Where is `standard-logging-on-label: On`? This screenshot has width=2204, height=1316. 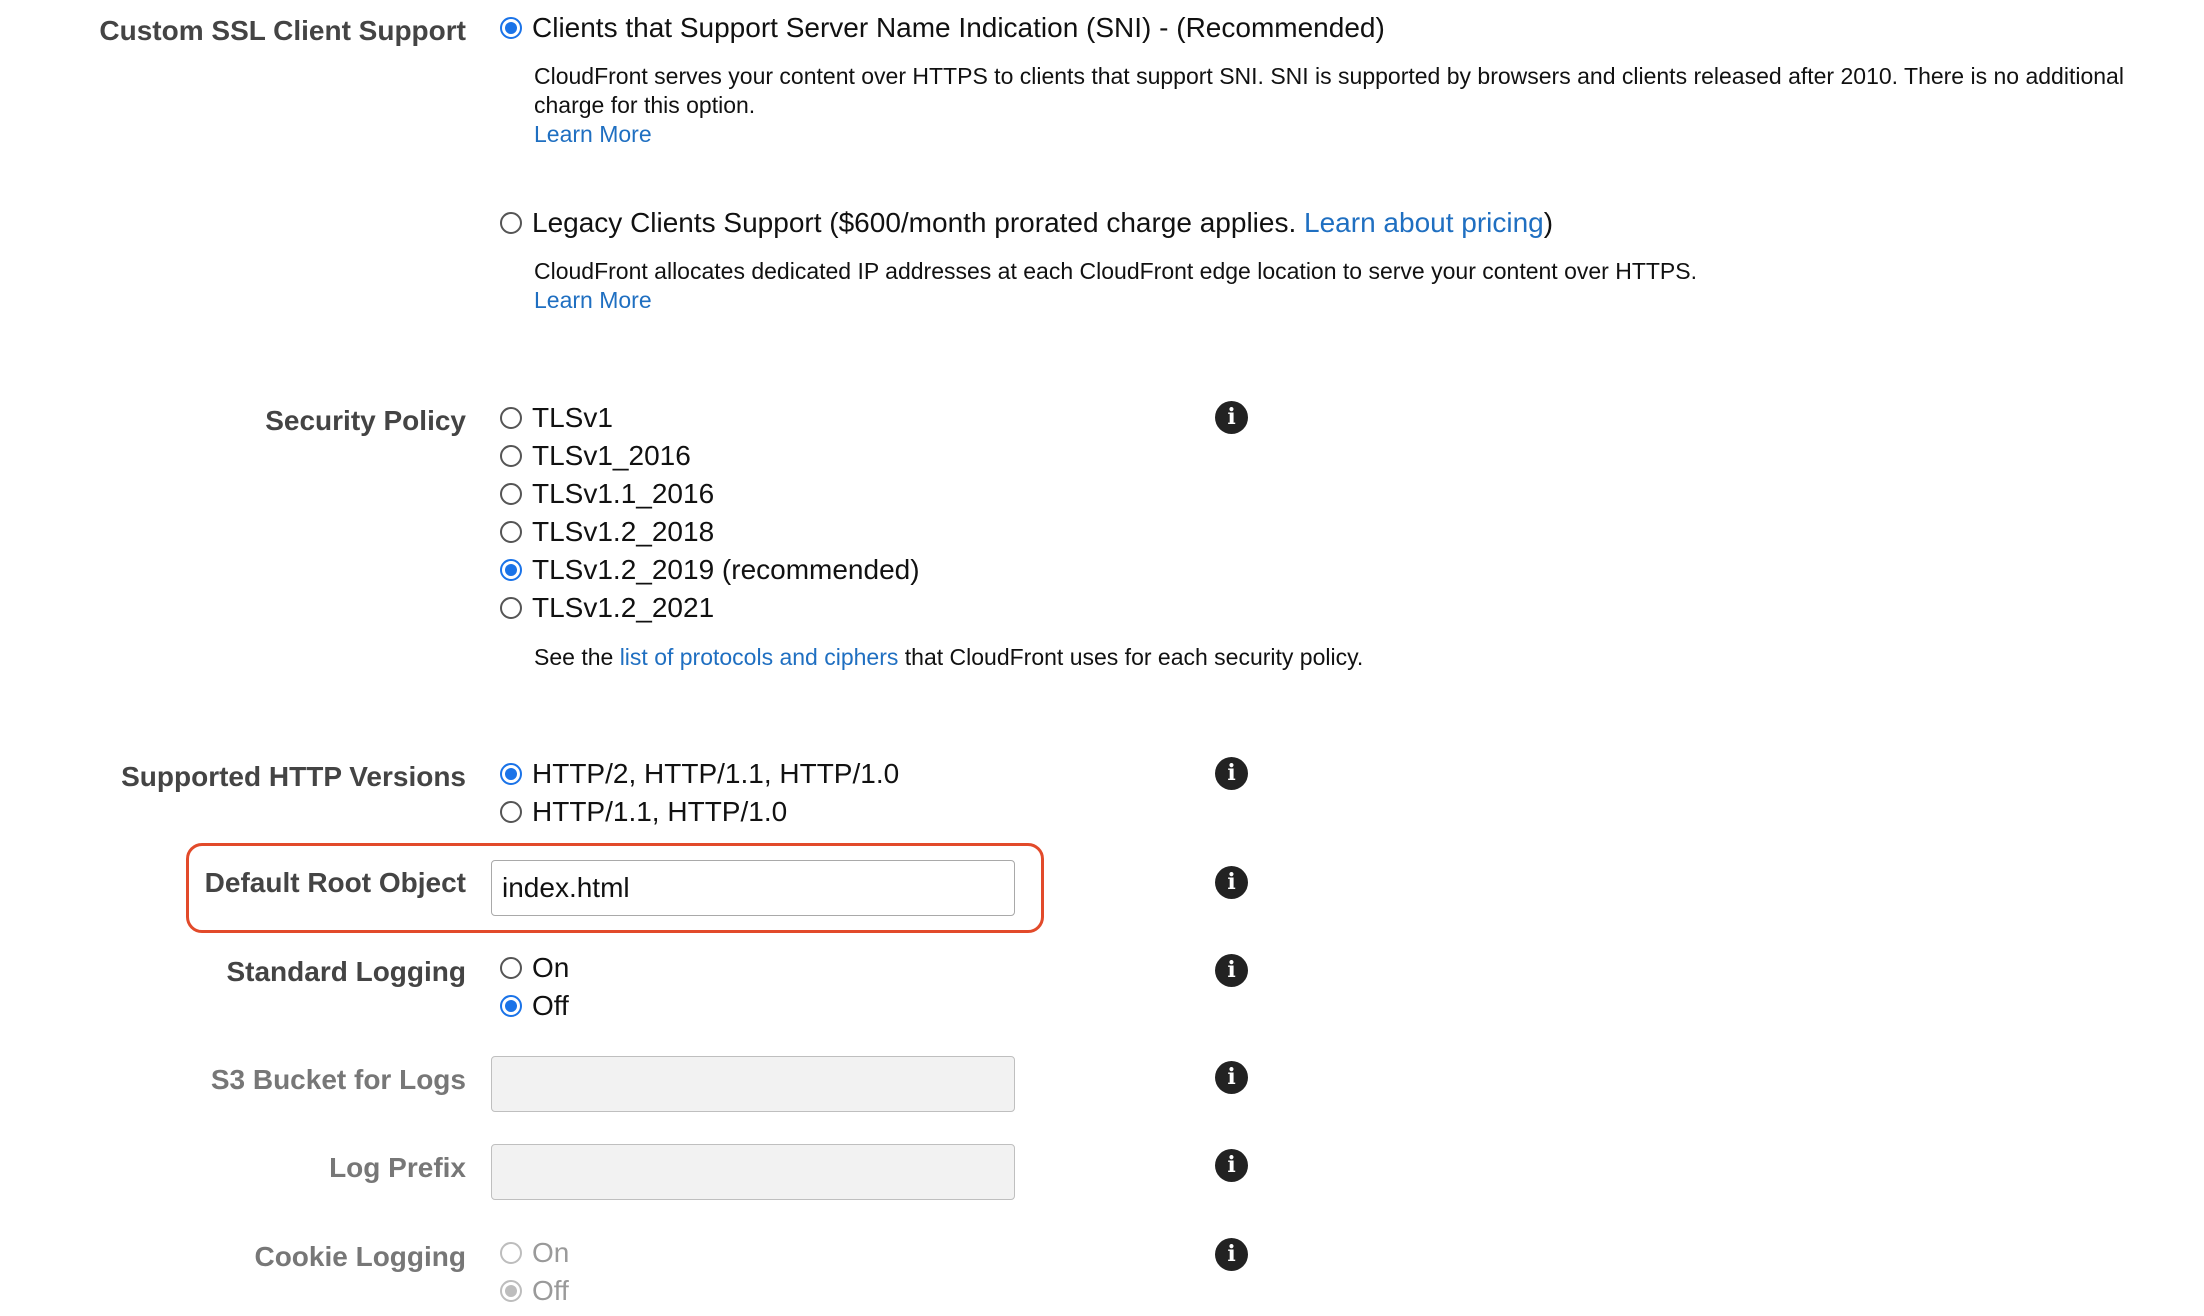 standard-logging-on-label: On is located at coordinates (551, 967).